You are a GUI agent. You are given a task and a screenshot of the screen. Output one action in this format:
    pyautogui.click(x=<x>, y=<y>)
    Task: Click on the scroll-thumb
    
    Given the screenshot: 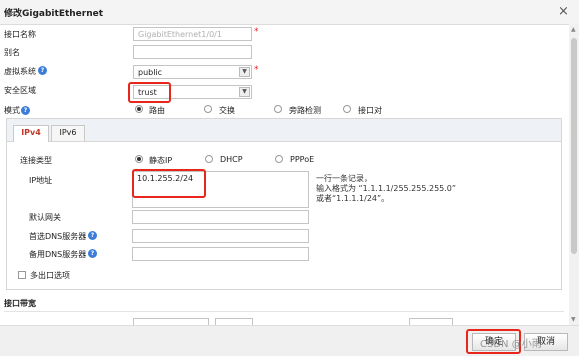 What is the action you would take?
    pyautogui.click(x=574, y=146)
    